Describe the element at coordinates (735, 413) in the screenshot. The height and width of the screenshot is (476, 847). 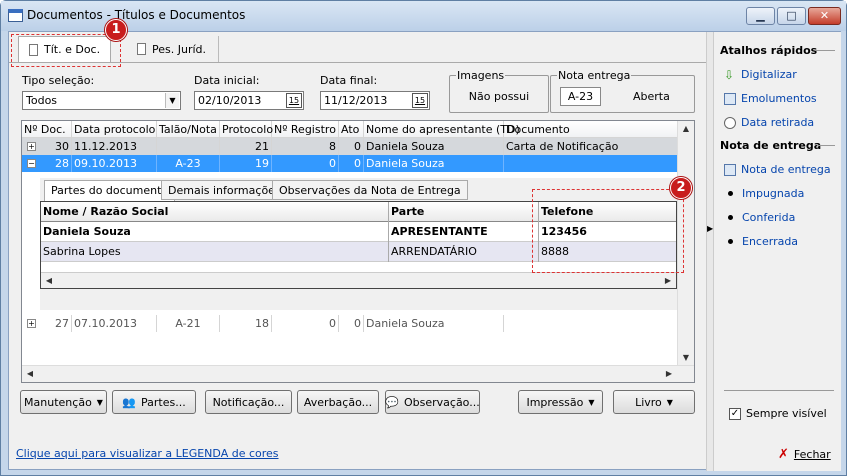
I see `checkmark-icon: ✓` at that location.